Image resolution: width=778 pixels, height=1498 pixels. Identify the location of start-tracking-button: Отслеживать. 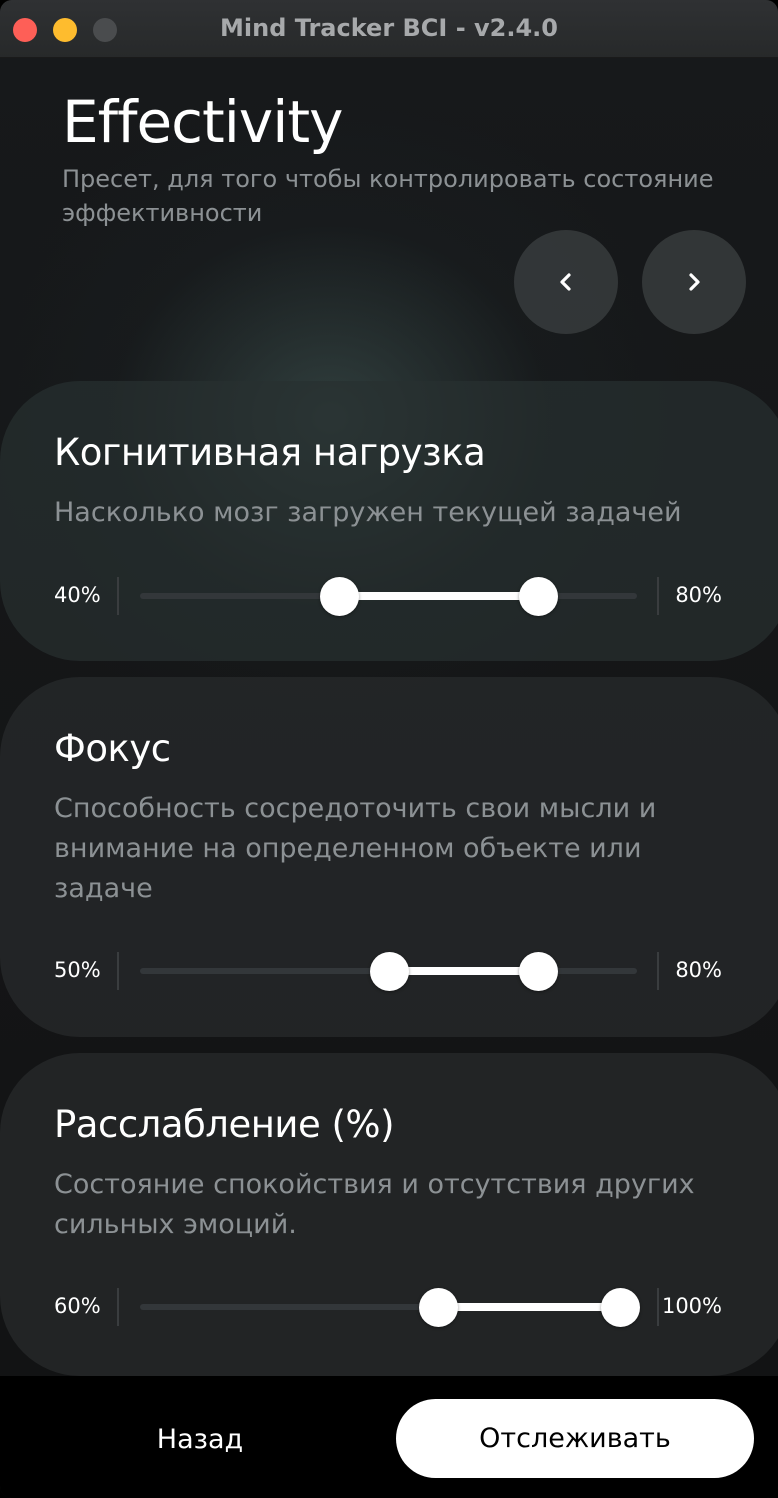
(575, 1438).